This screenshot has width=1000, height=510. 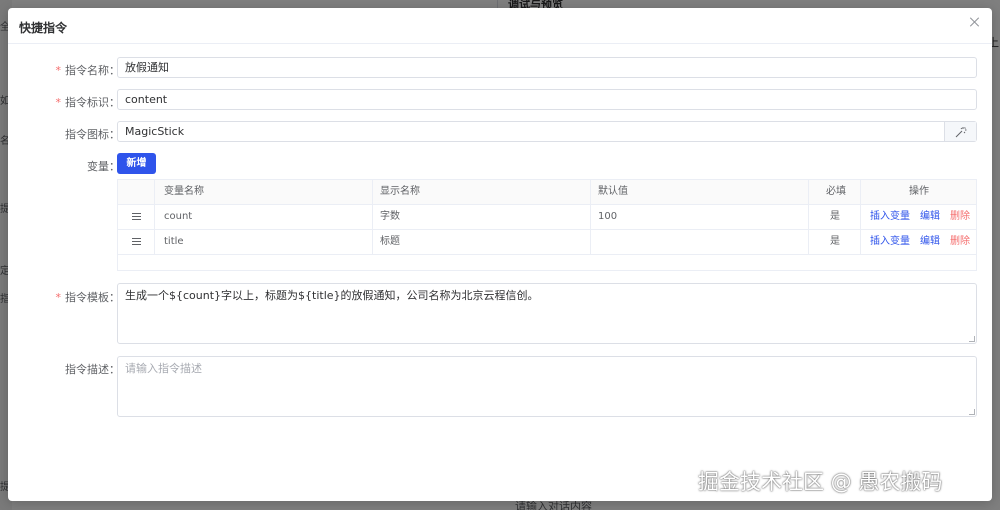 What do you see at coordinates (43, 28) in the screenshot?
I see `dialog-title: 快捷指令` at bounding box center [43, 28].